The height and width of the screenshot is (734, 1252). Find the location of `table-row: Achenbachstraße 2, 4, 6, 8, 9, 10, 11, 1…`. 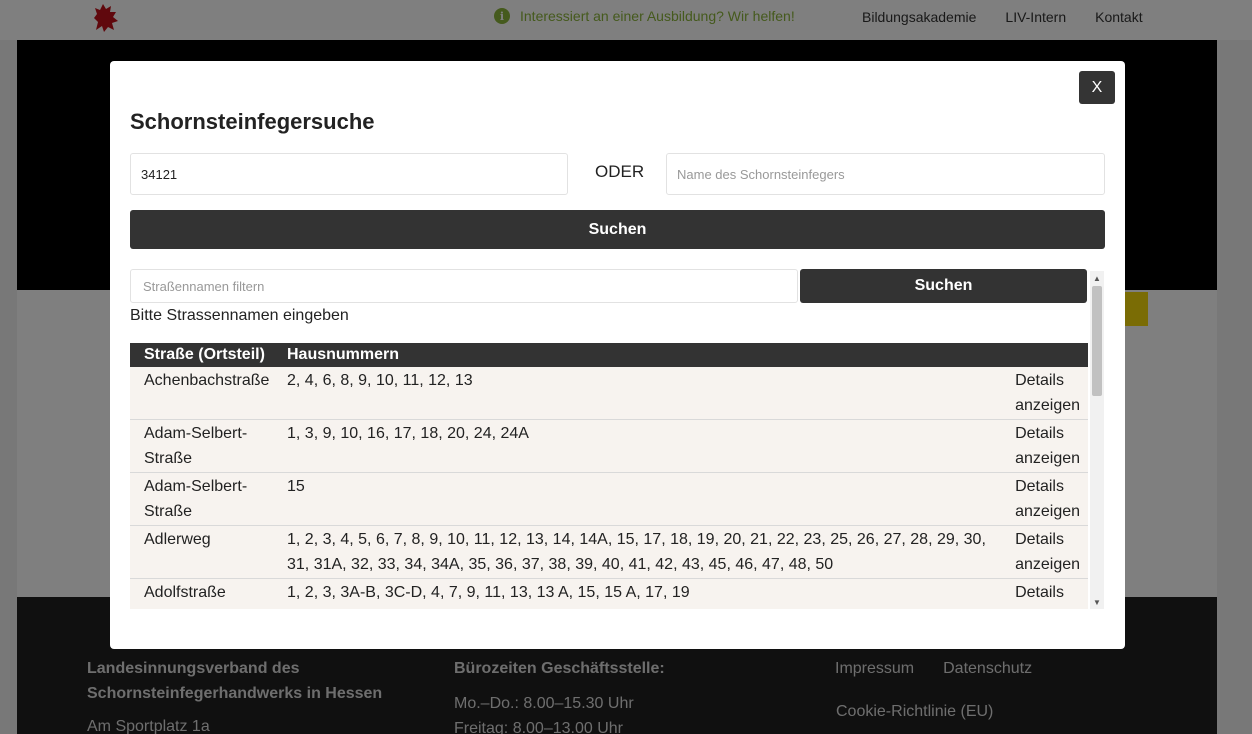

table-row: Achenbachstraße 2, 4, 6, 8, 9, 10, 11, 1… is located at coordinates (609, 393).